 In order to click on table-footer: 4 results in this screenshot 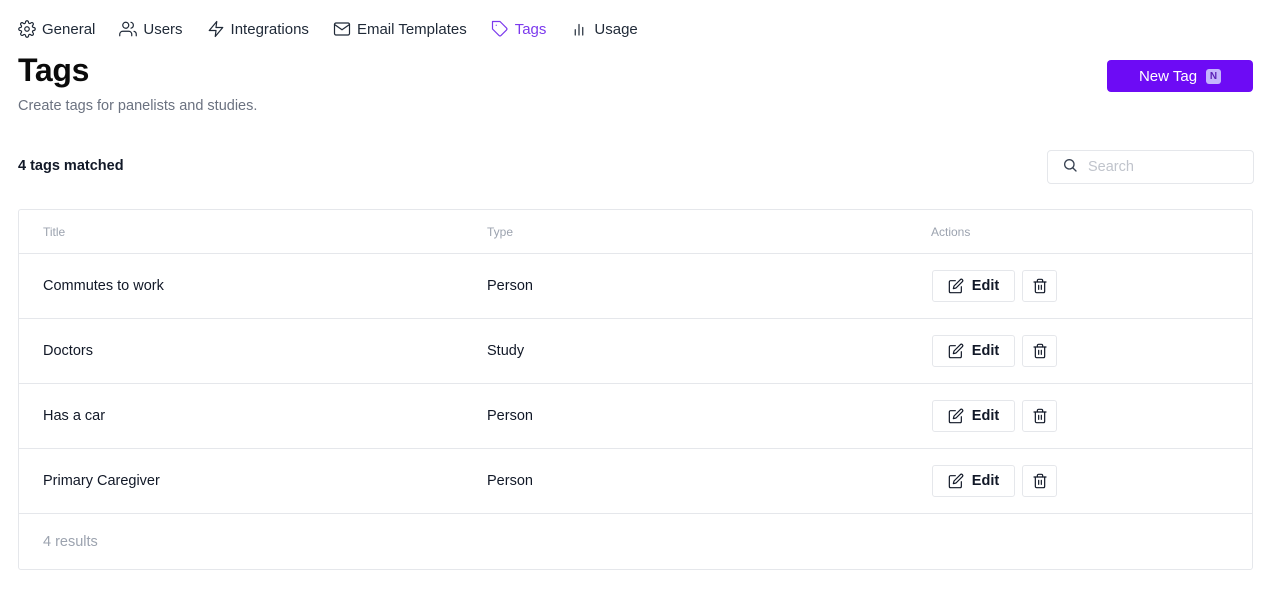, I will do `click(635, 541)`.